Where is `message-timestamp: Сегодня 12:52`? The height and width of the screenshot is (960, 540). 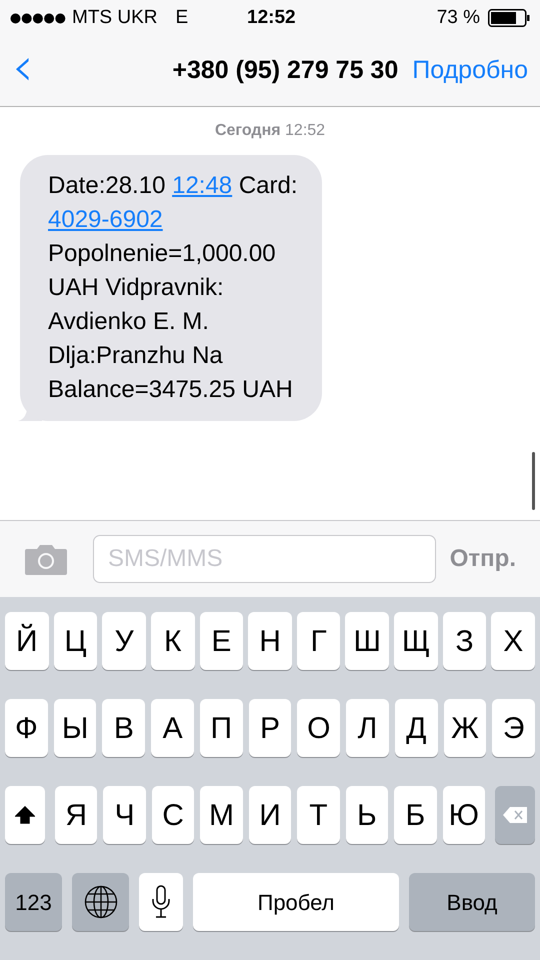 message-timestamp: Сегодня 12:52 is located at coordinates (270, 131).